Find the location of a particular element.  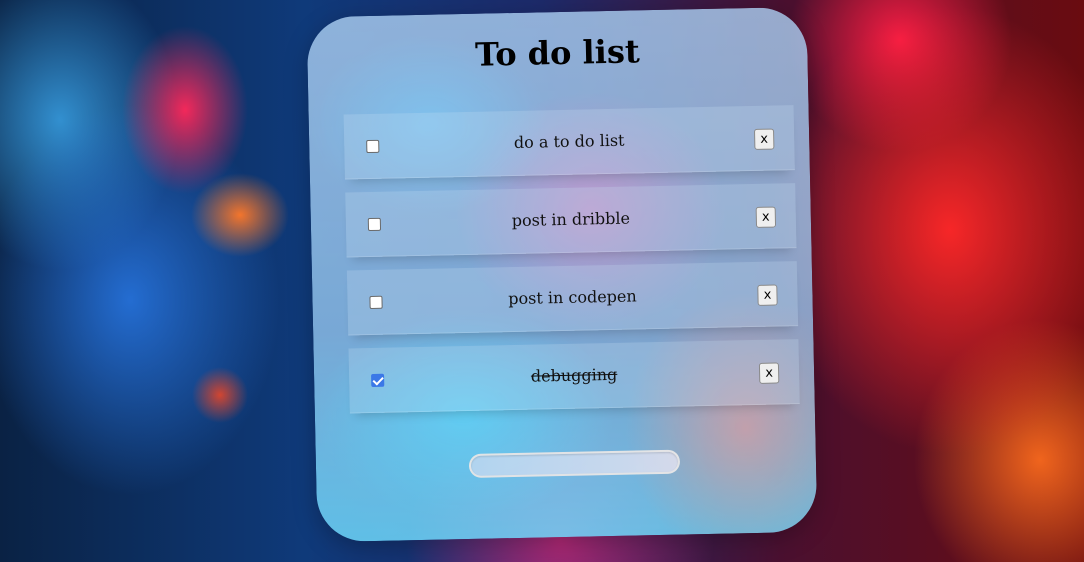

todo-item: post in dribble x is located at coordinates (571, 220).